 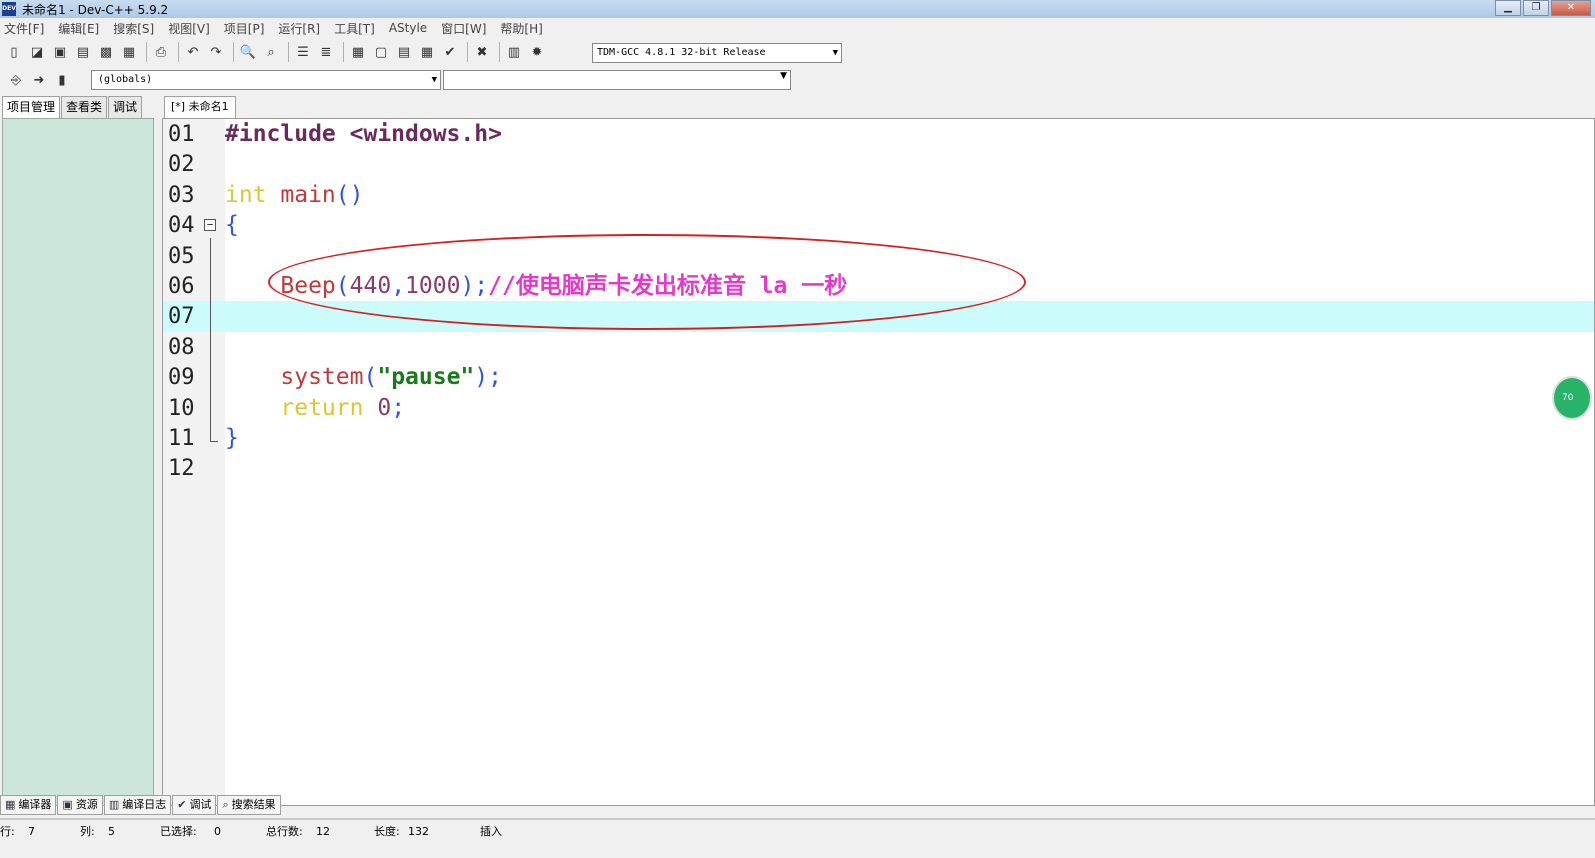 What do you see at coordinates (189, 28) in the screenshot?
I see `menu-view: 视图[V]` at bounding box center [189, 28].